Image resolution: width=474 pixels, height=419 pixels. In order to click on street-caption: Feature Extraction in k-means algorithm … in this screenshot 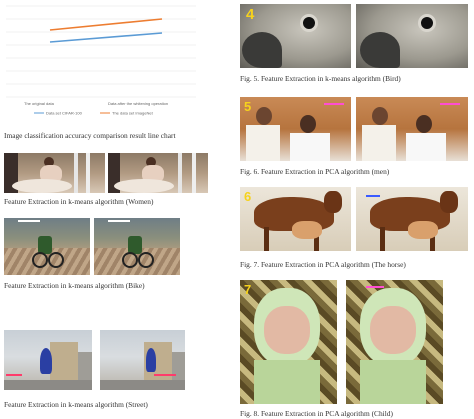, I will do `click(76, 404)`.